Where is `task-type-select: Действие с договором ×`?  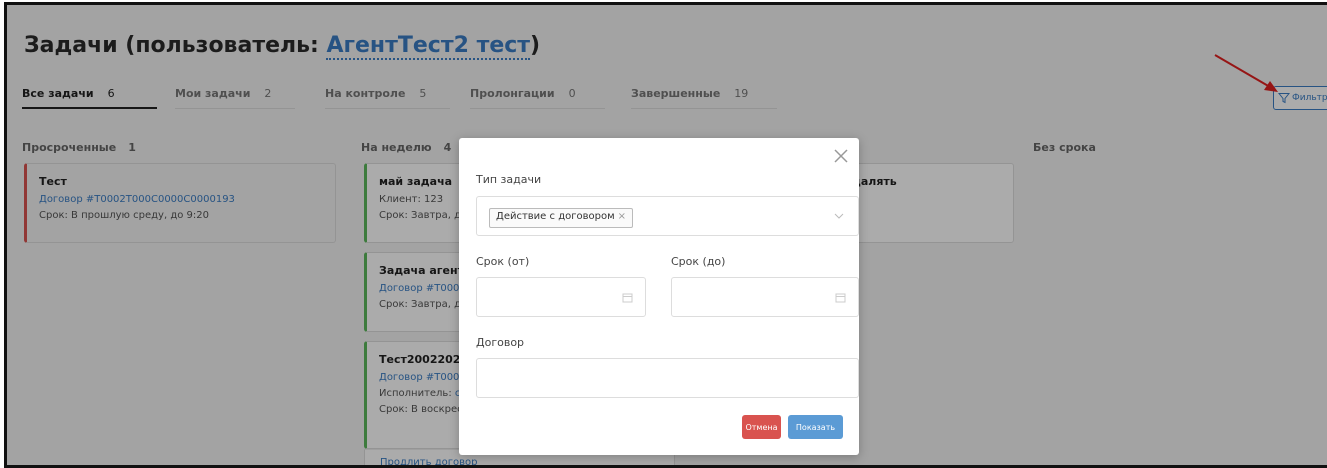
task-type-select: Действие с договором × is located at coordinates (667, 216).